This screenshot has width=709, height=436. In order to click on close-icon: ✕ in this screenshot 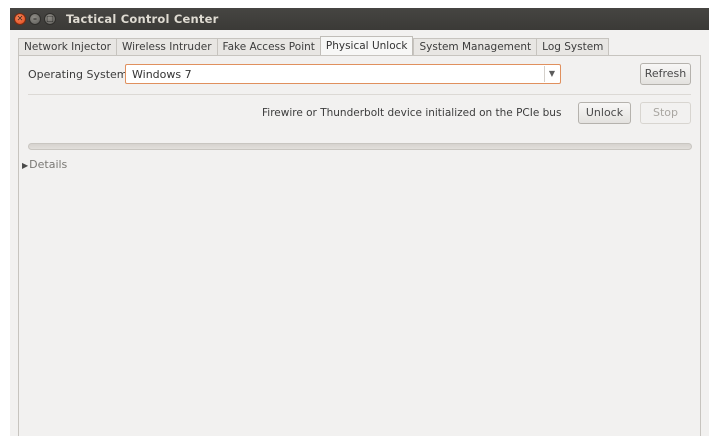, I will do `click(20, 18)`.